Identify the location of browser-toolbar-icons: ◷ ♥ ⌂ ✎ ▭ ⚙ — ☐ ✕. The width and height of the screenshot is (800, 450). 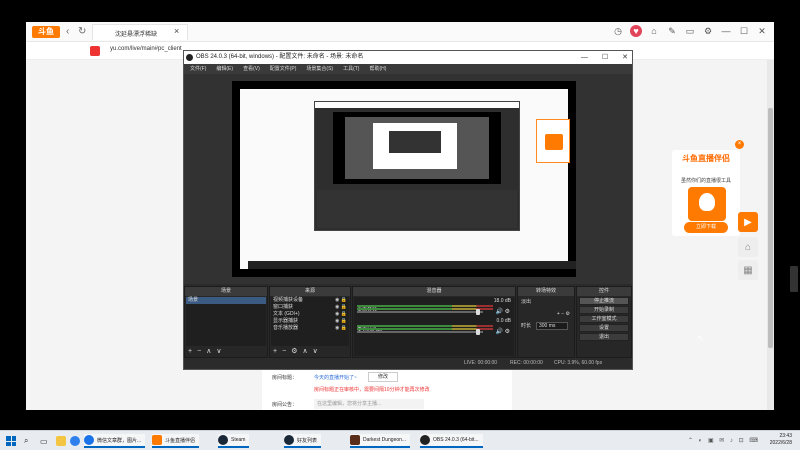
(690, 31).